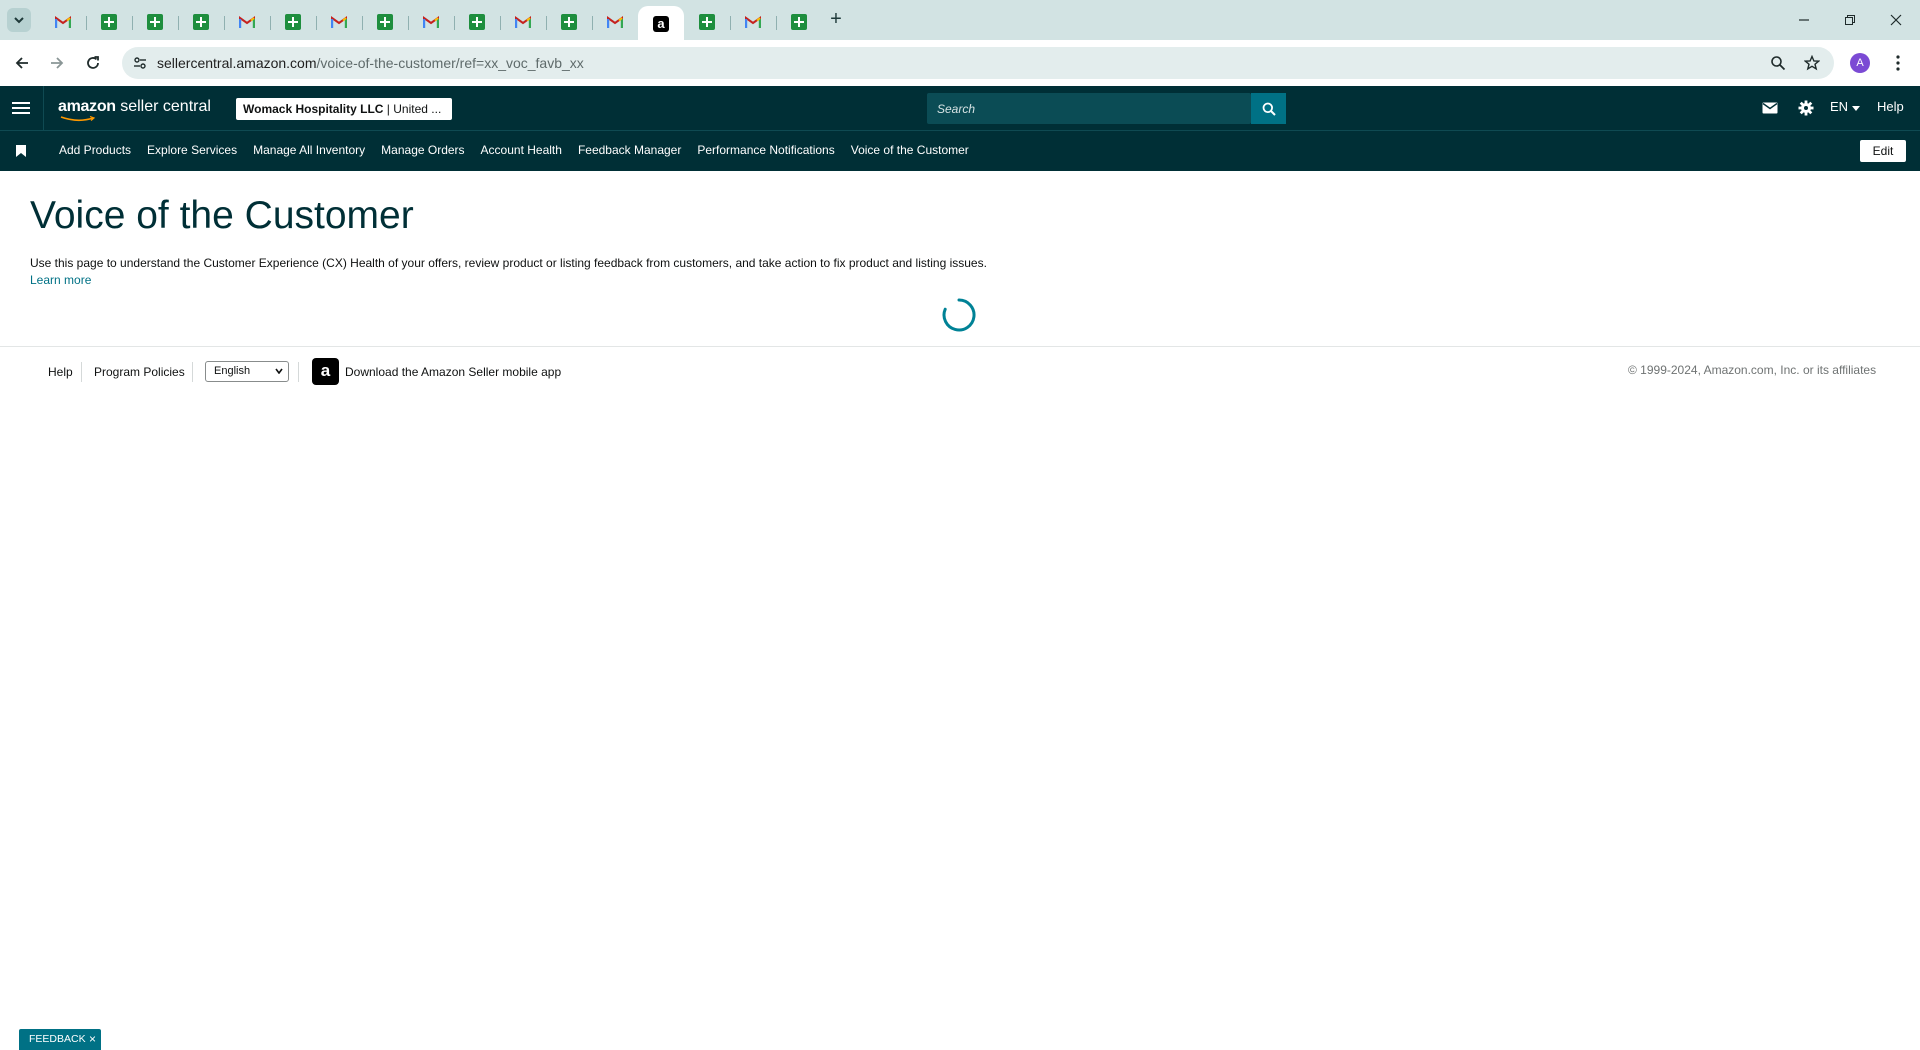  Describe the element at coordinates (60, 372) in the screenshot. I see `footer-help-link: Help` at that location.